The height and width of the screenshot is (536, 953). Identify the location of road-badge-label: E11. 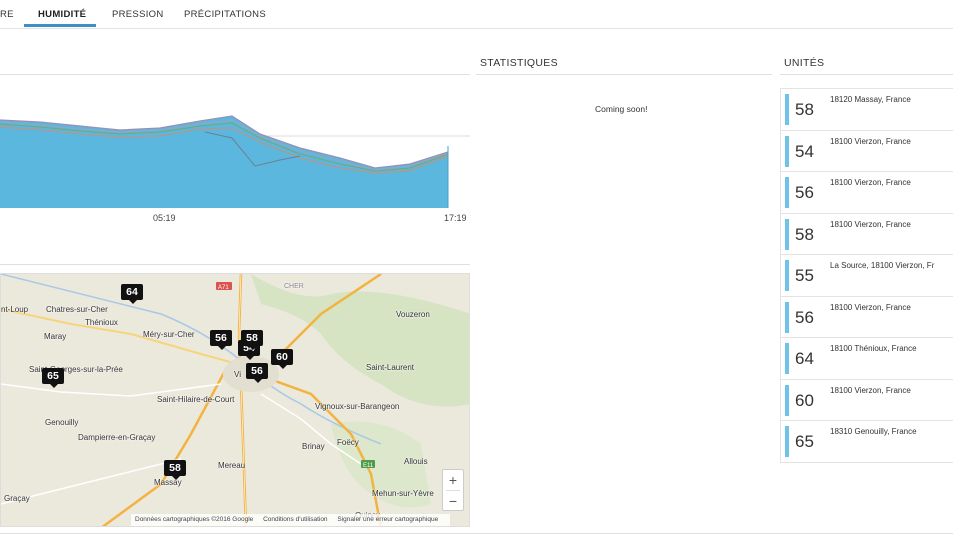
(368, 466).